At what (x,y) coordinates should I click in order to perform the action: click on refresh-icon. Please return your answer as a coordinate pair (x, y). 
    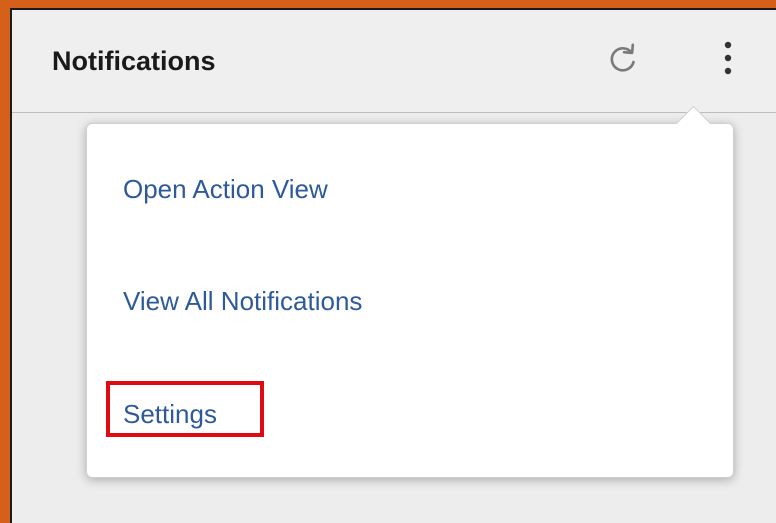
    Looking at the image, I should click on (622, 57).